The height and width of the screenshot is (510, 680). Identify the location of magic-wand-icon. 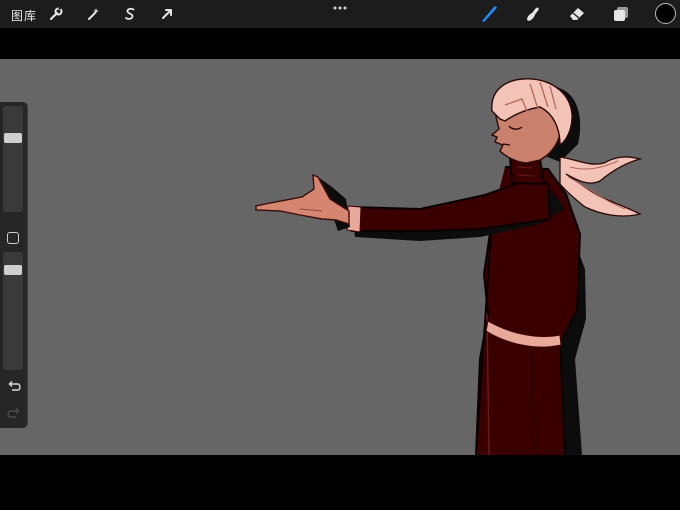
(93, 14).